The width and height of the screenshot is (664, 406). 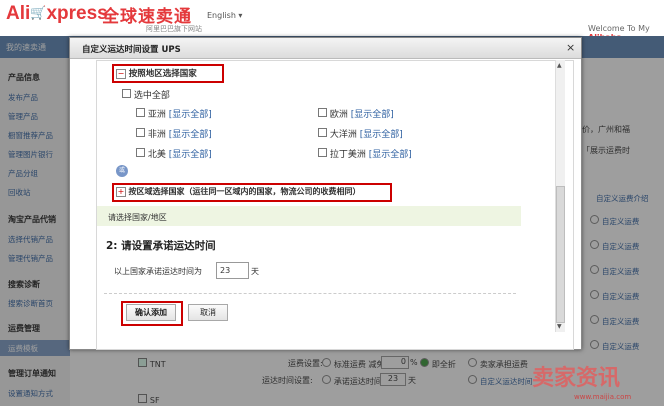 I want to click on region-africa: 非洲 [显示全部], so click(x=174, y=133).